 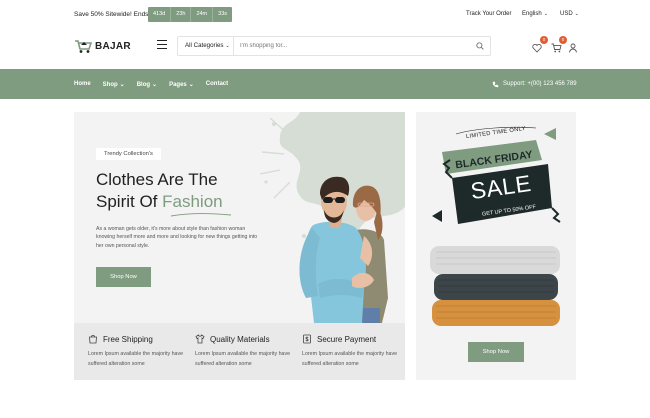 I want to click on promo-shop-now-button: Shop Now, so click(x=496, y=352).